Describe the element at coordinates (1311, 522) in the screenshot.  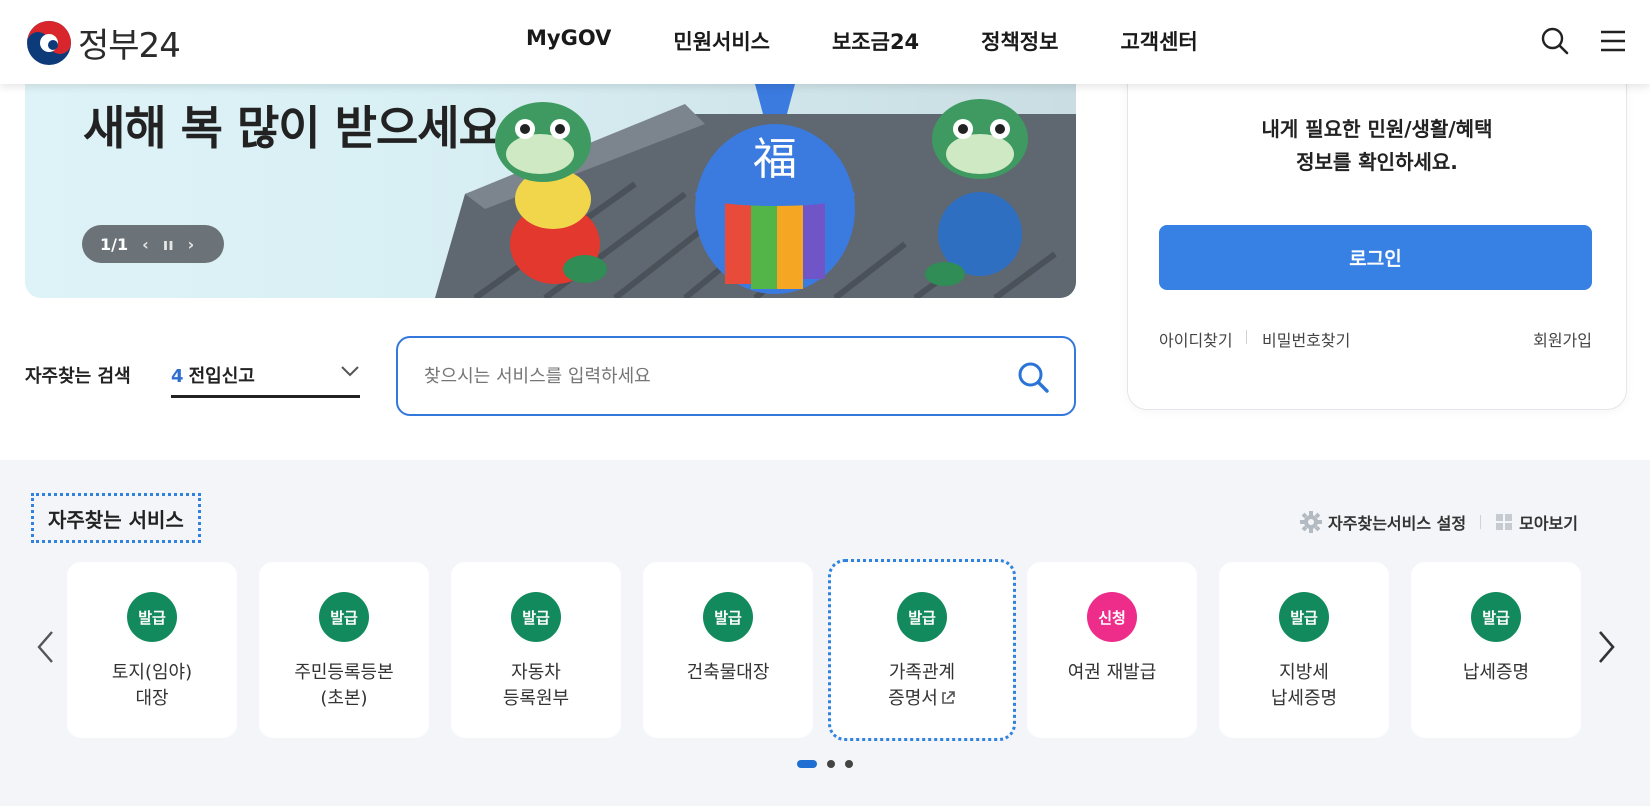
I see `gear-icon` at that location.